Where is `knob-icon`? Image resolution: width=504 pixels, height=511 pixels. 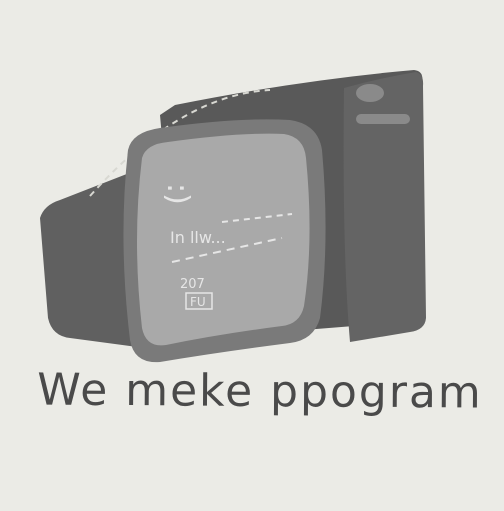 knob-icon is located at coordinates (370, 93).